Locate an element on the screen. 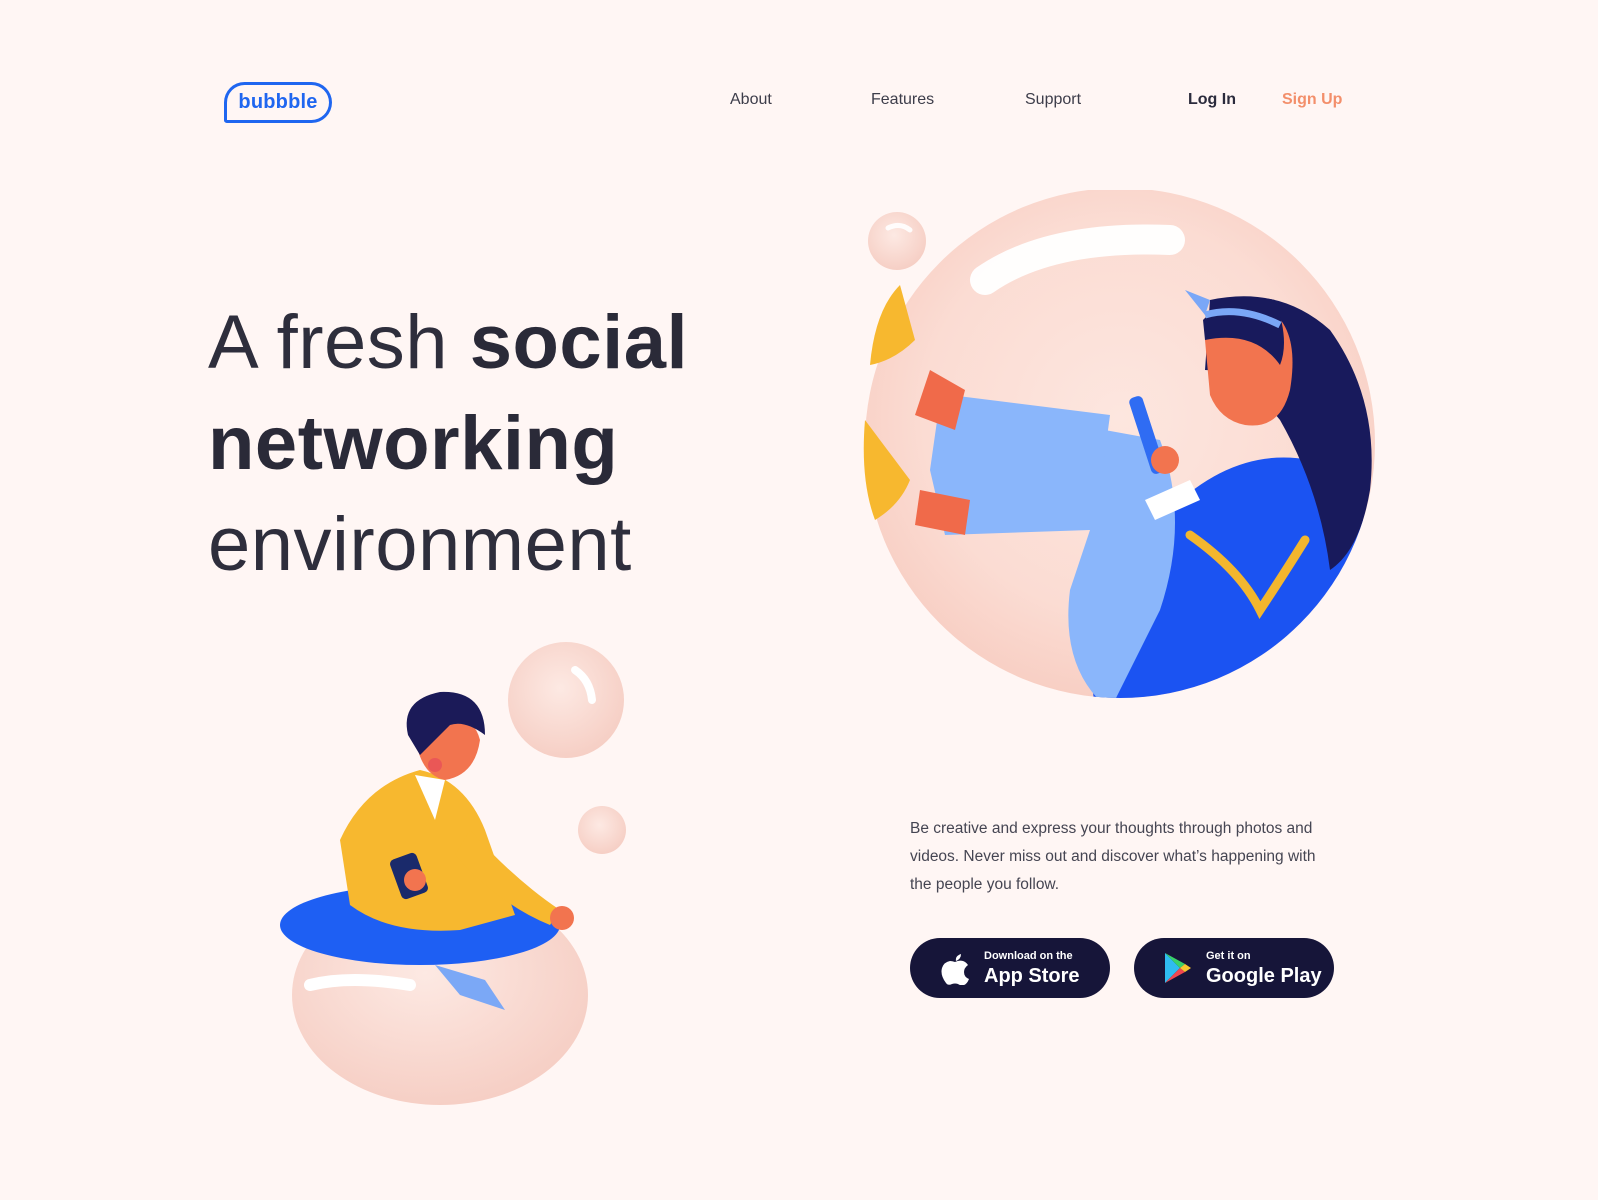 This screenshot has height=1200, width=1598. nav-link-features: Features is located at coordinates (902, 100).